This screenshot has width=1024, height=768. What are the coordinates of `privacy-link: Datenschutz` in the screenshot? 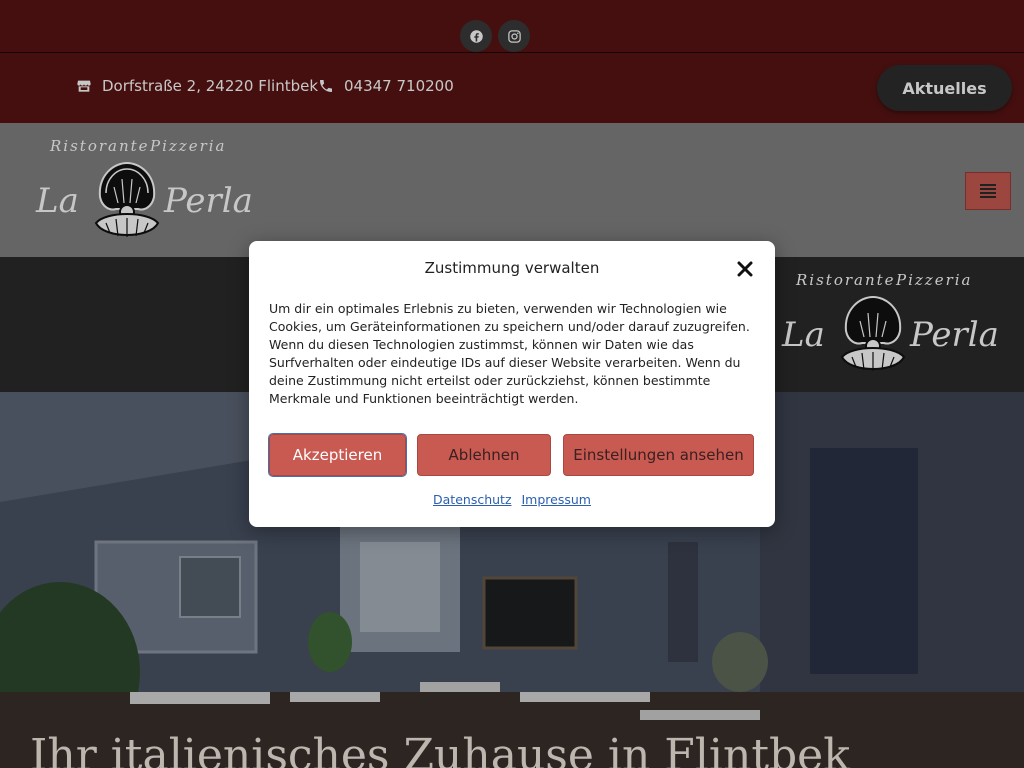 It's located at (472, 499).